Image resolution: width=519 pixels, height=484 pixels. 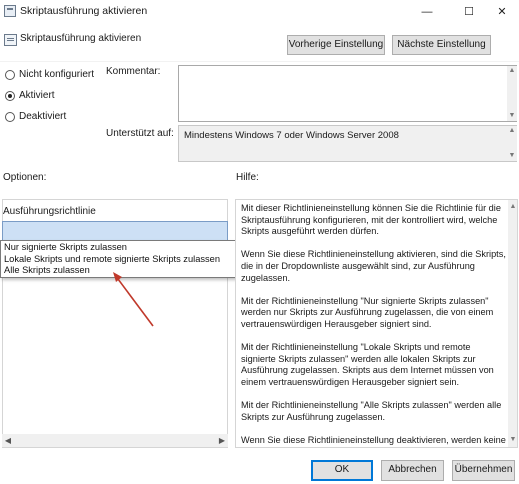 What do you see at coordinates (60, 97) in the screenshot?
I see `radio-enabled: Aktiviert` at bounding box center [60, 97].